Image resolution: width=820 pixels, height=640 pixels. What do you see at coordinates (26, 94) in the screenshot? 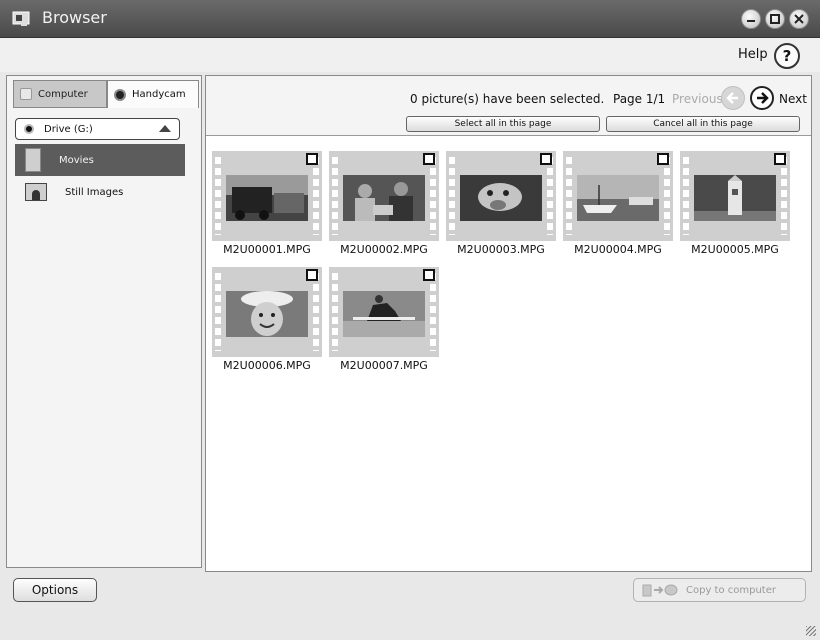
I see `computer-icon` at bounding box center [26, 94].